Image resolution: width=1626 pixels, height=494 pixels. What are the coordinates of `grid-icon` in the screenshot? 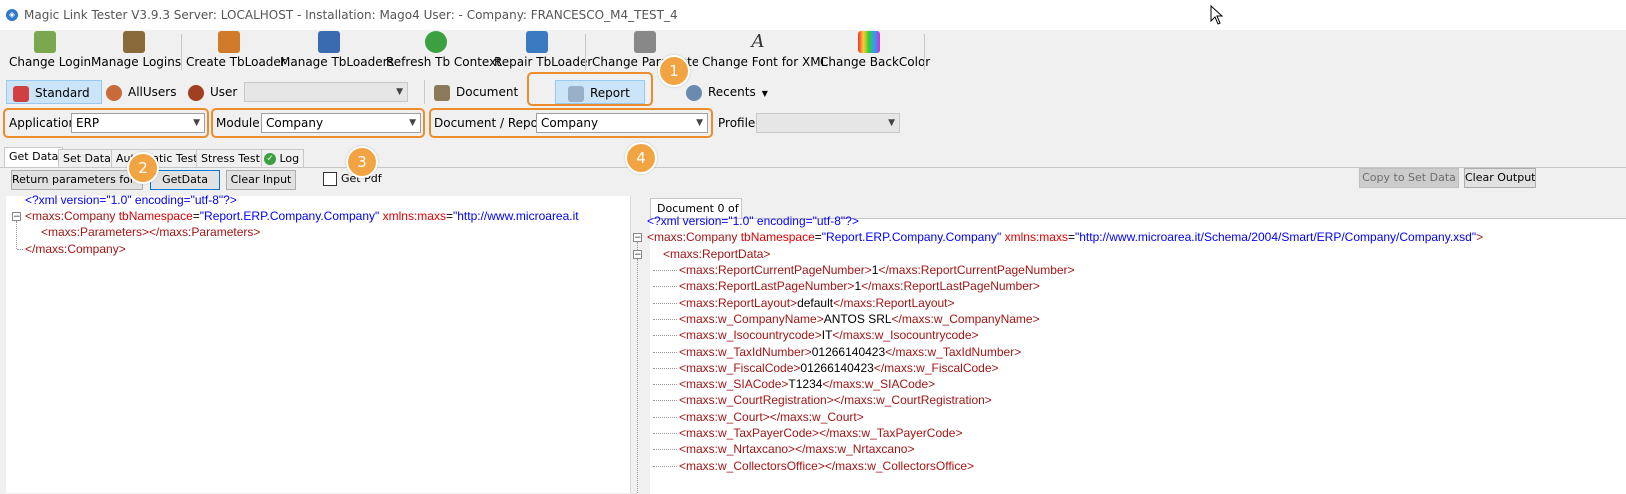 It's located at (329, 42).